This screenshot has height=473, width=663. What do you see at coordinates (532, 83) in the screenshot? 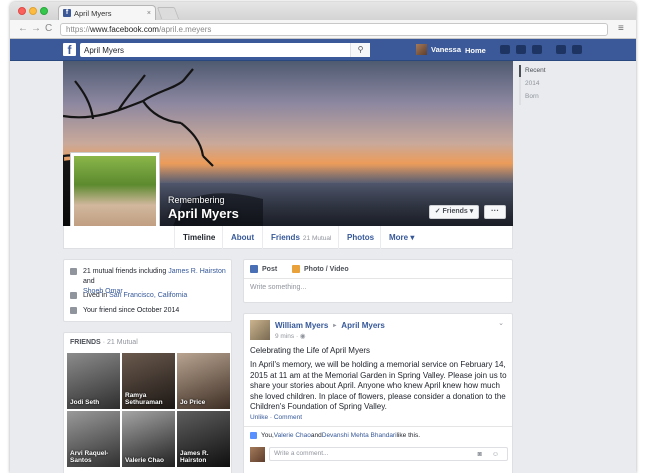
I see `rail-item-2014: 2014` at bounding box center [532, 83].